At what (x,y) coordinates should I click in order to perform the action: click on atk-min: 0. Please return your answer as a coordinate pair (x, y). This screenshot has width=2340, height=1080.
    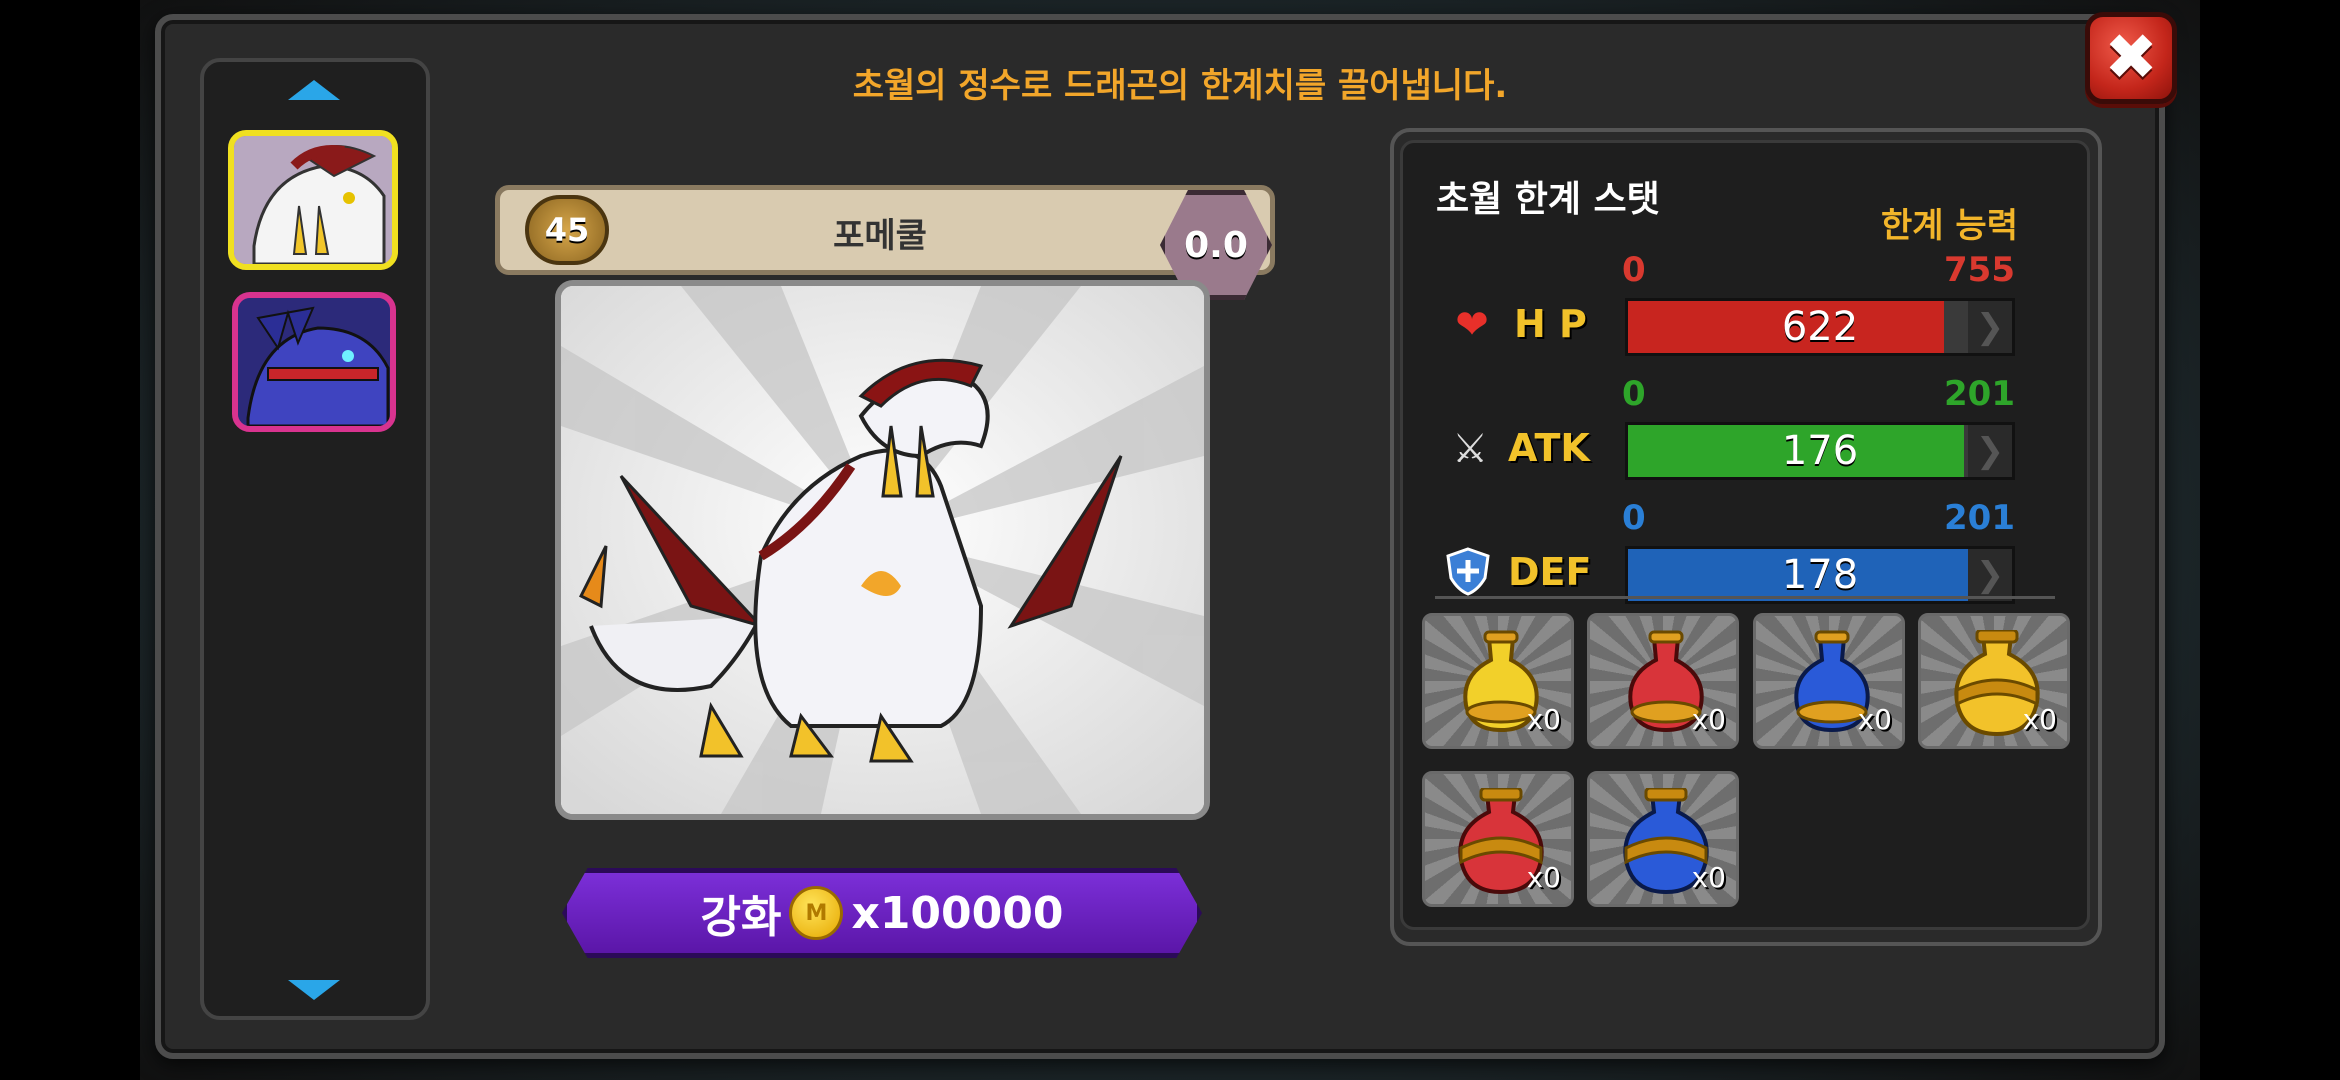
    Looking at the image, I should click on (1634, 394).